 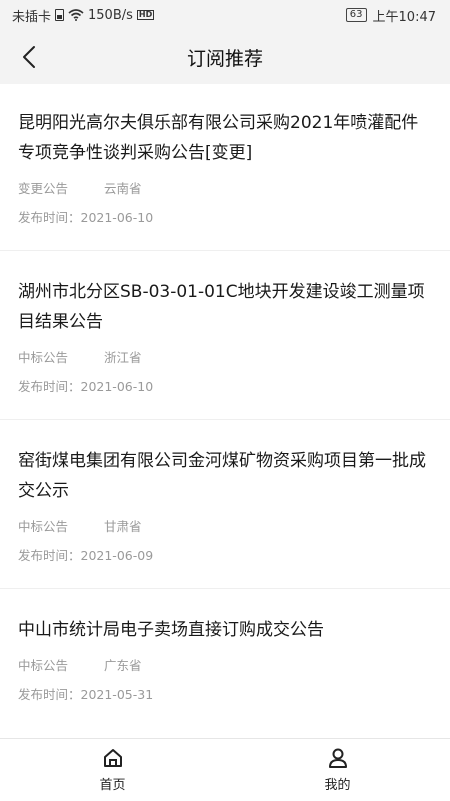 I want to click on status-left: 未插卡 150B/s HD, so click(x=77, y=15).